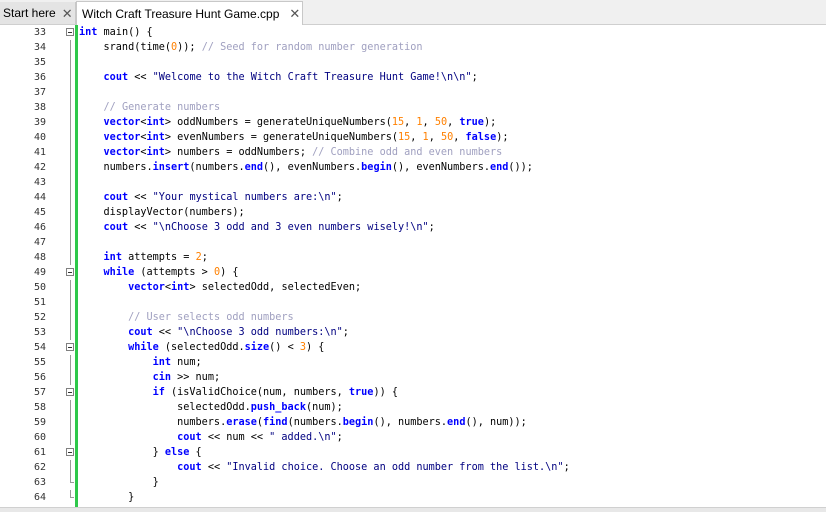 This screenshot has height=512, width=826. What do you see at coordinates (413, 182) in the screenshot?
I see `code-line: 43` at bounding box center [413, 182].